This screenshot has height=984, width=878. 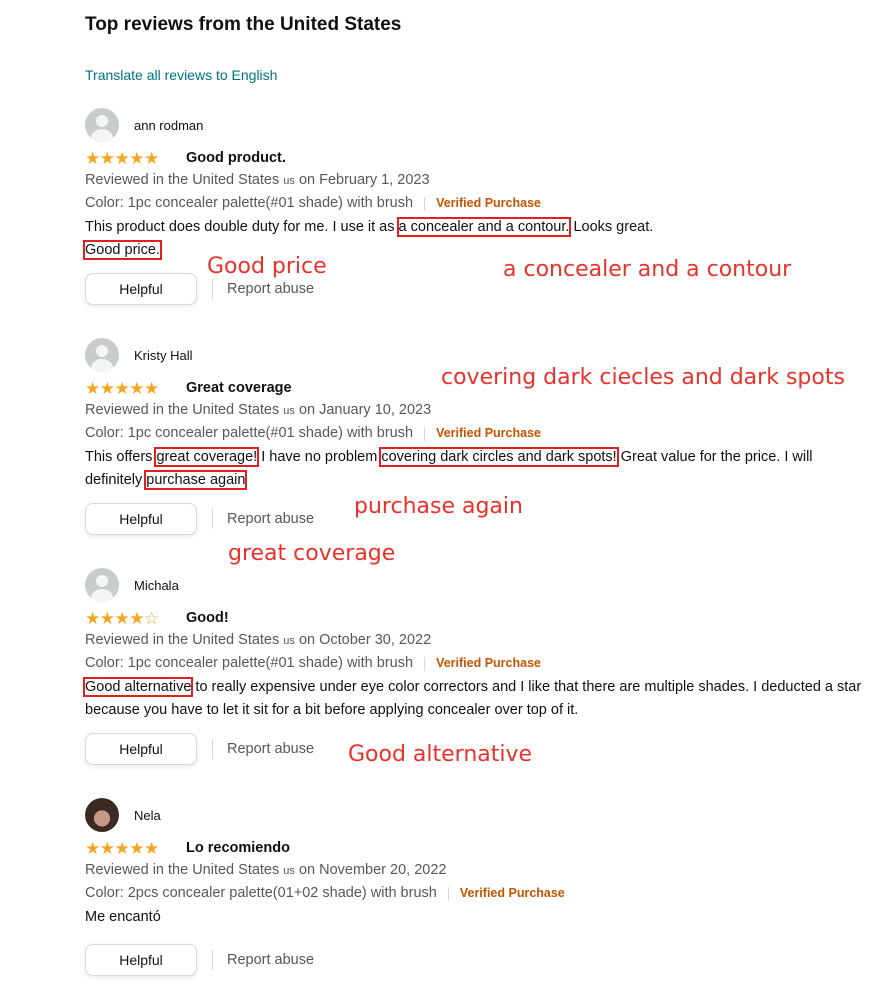 What do you see at coordinates (207, 457) in the screenshot?
I see `highlight-box: great coverage!` at bounding box center [207, 457].